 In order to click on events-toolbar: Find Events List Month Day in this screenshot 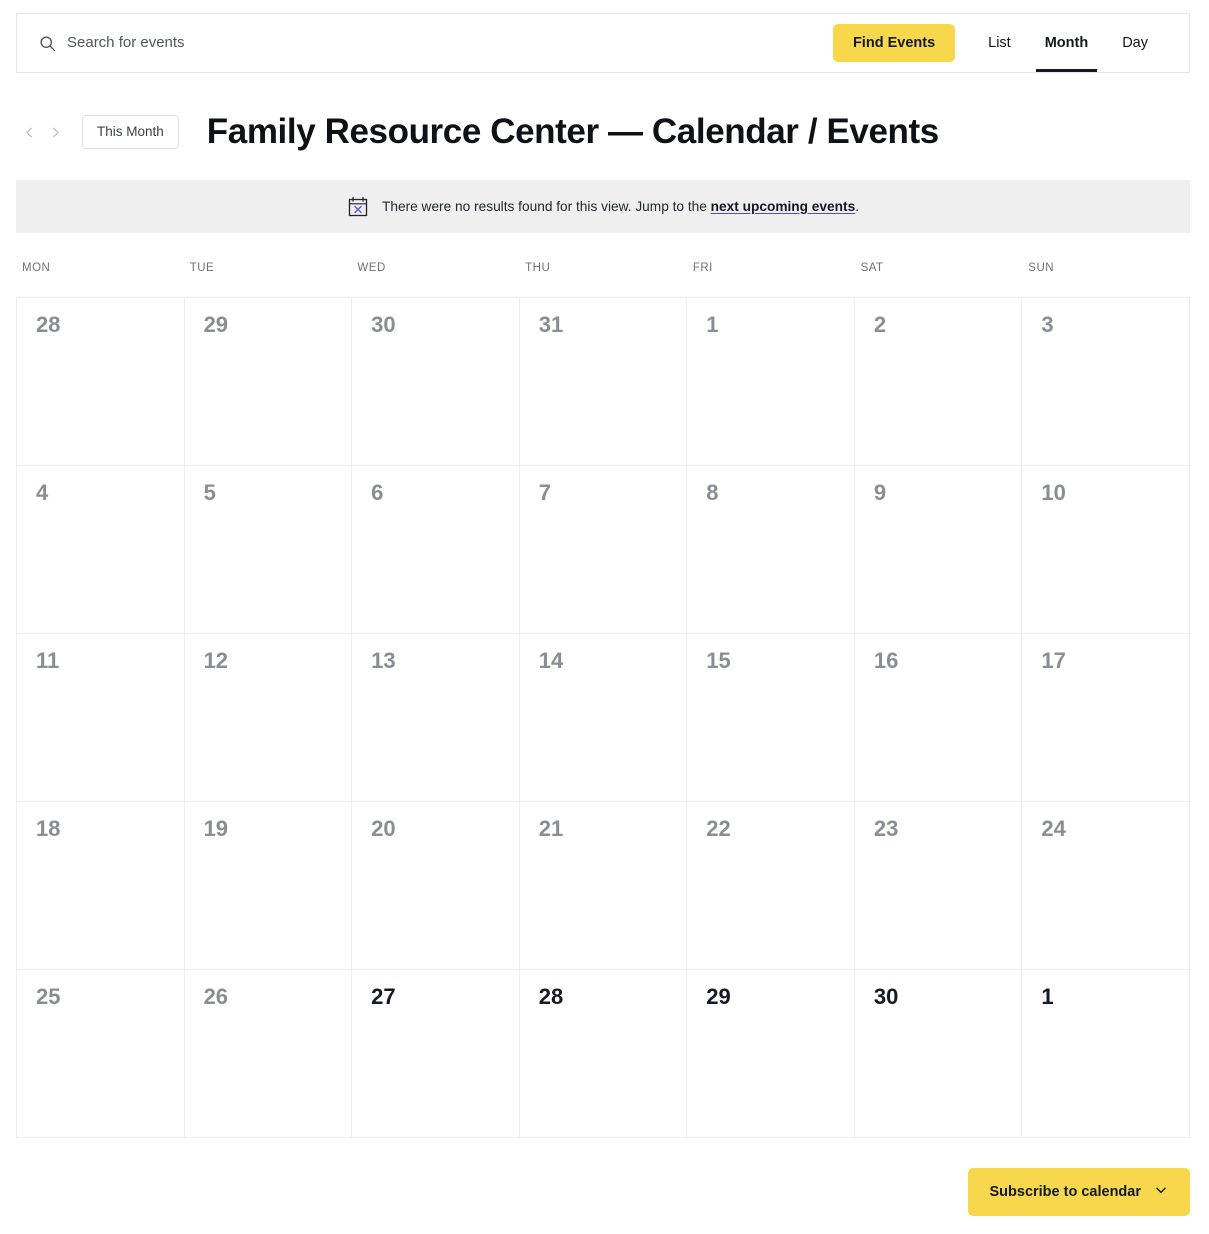, I will do `click(603, 43)`.